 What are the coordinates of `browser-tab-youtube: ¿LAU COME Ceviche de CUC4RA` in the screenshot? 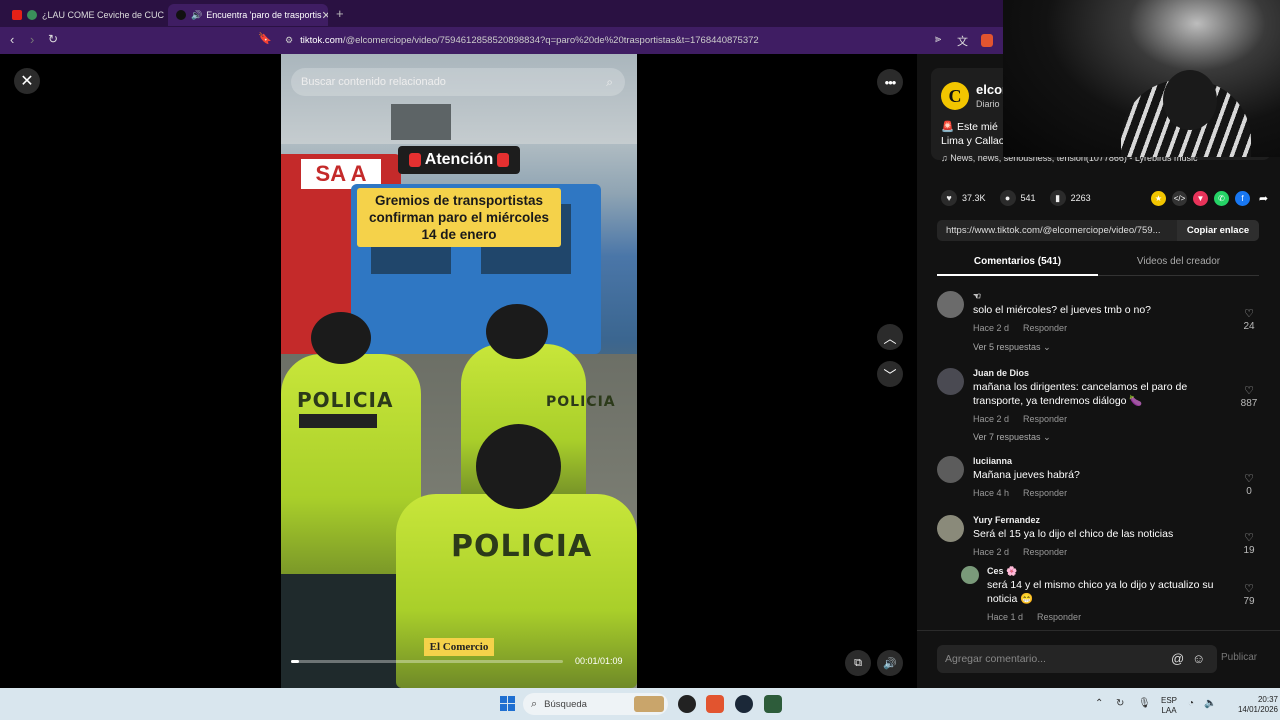 It's located at (84, 15).